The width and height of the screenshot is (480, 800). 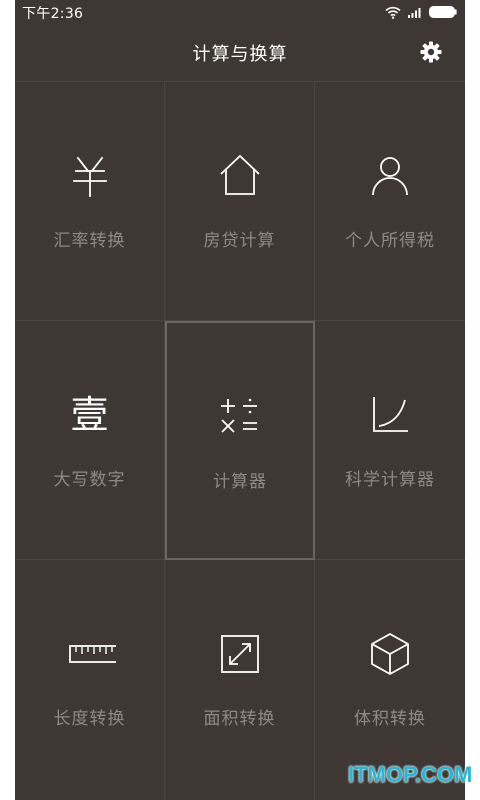 I want to click on tile-label: 个人所得税, so click(x=390, y=241).